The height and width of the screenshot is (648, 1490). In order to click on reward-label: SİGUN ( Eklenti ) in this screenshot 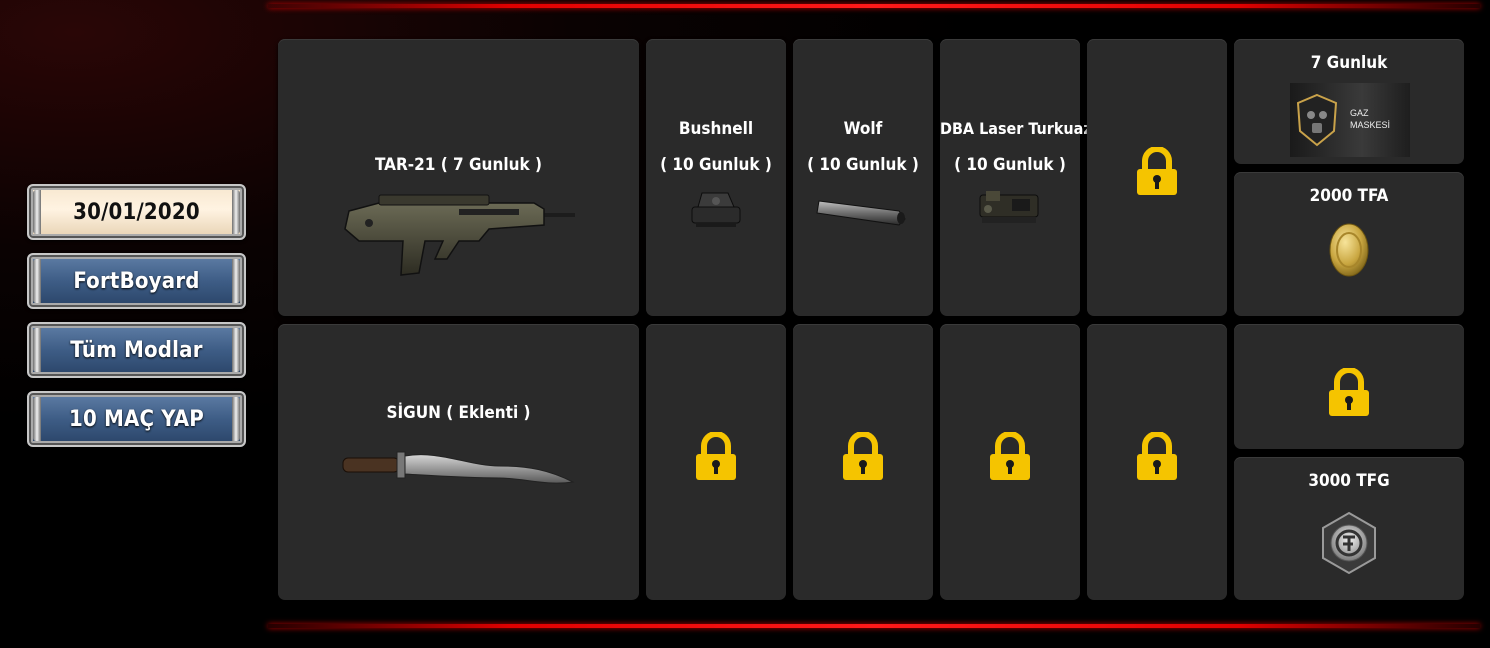, I will do `click(458, 413)`.